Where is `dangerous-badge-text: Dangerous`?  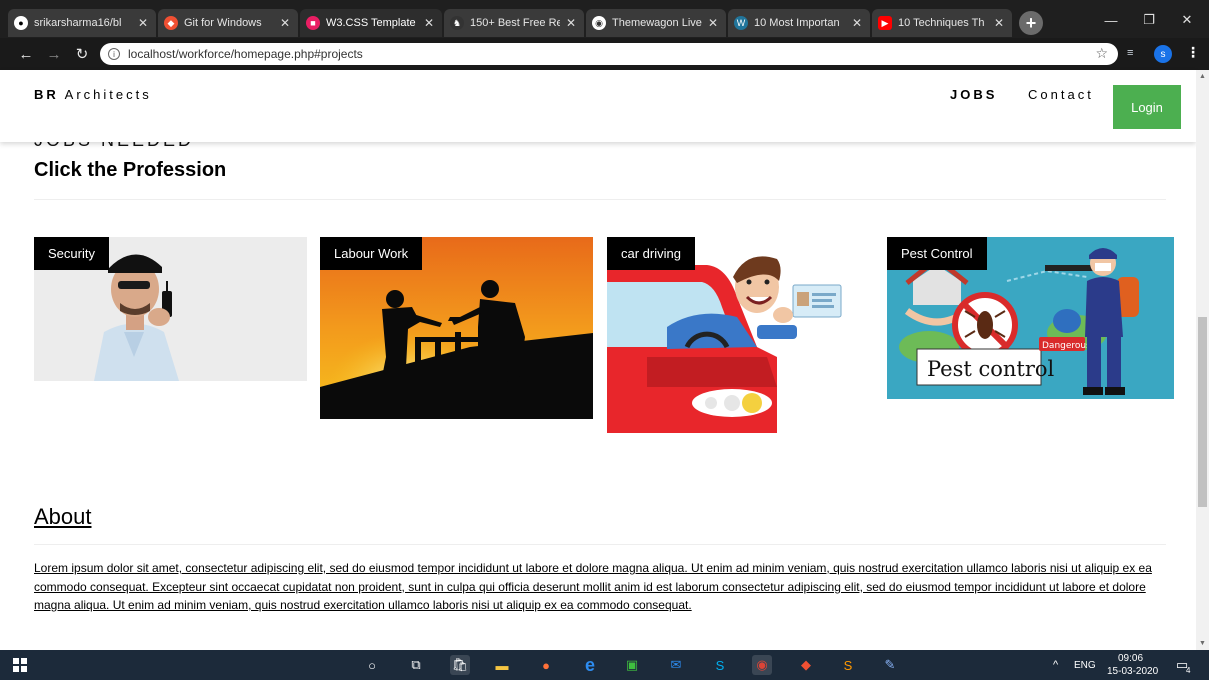
dangerous-badge-text: Dangerous is located at coordinates (1066, 346).